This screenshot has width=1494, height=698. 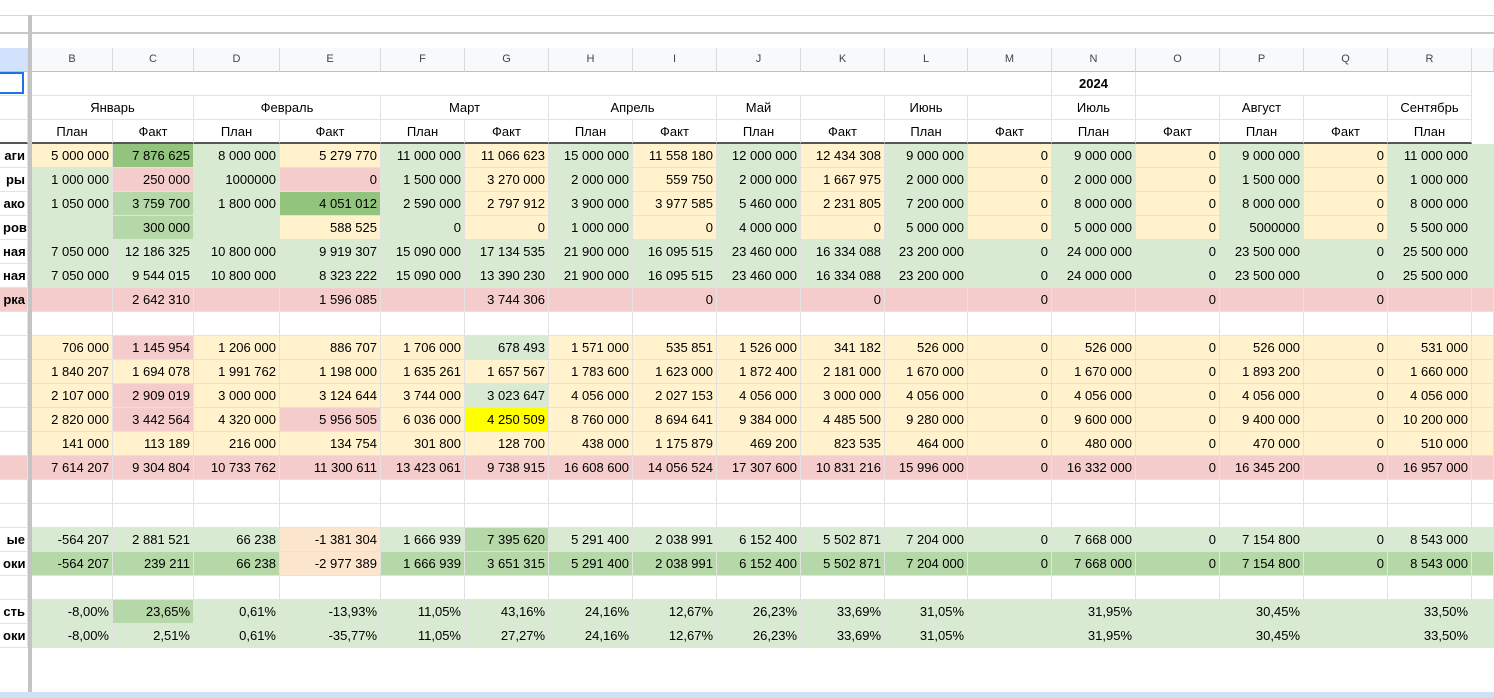 What do you see at coordinates (926, 180) in the screenshot?
I see `table-cell: 2 000 000` at bounding box center [926, 180].